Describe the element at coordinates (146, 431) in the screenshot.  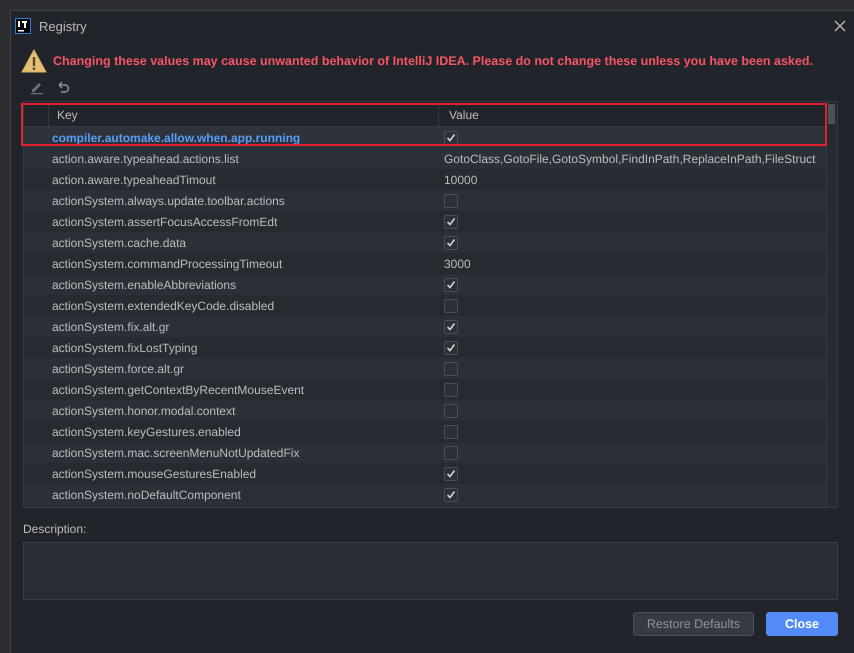
I see `key-cell-text: actionSystem.keyGestures.enabled` at that location.